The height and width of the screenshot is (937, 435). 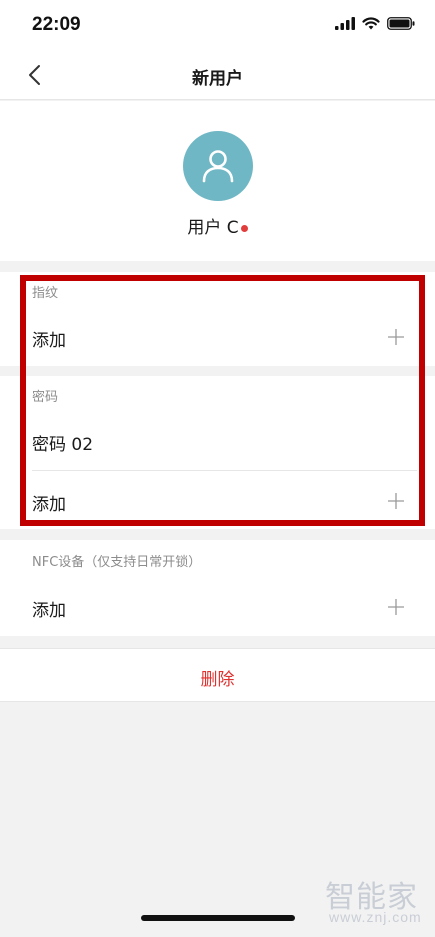 I want to click on nfc-label: NFC设备（仅支持日常开锁）, so click(x=117, y=562).